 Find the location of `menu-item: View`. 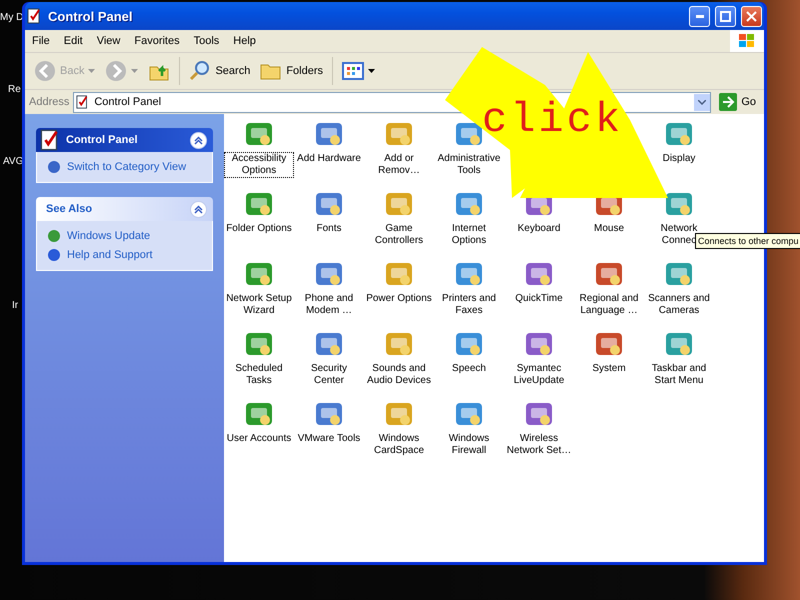

menu-item: View is located at coordinates (109, 41).